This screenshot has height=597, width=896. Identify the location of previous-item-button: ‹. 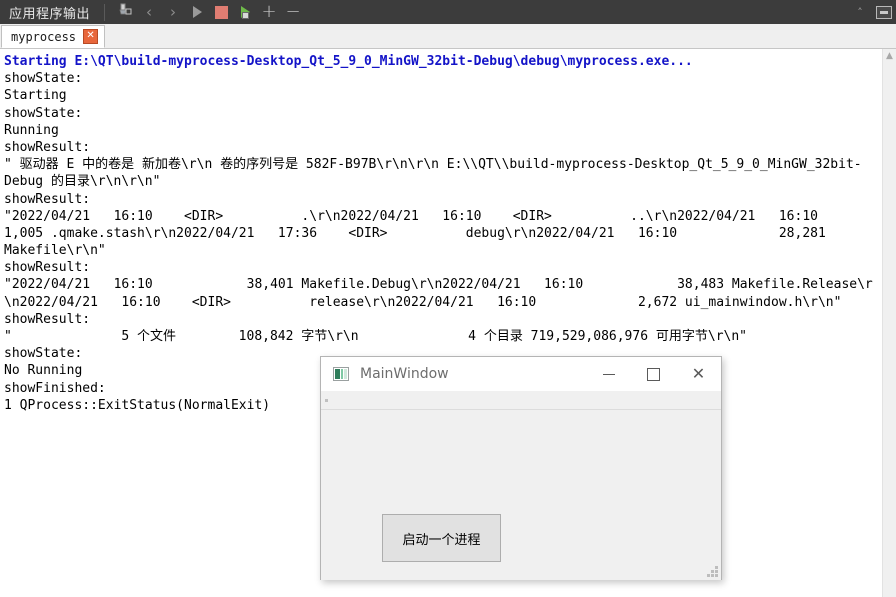
(149, 12).